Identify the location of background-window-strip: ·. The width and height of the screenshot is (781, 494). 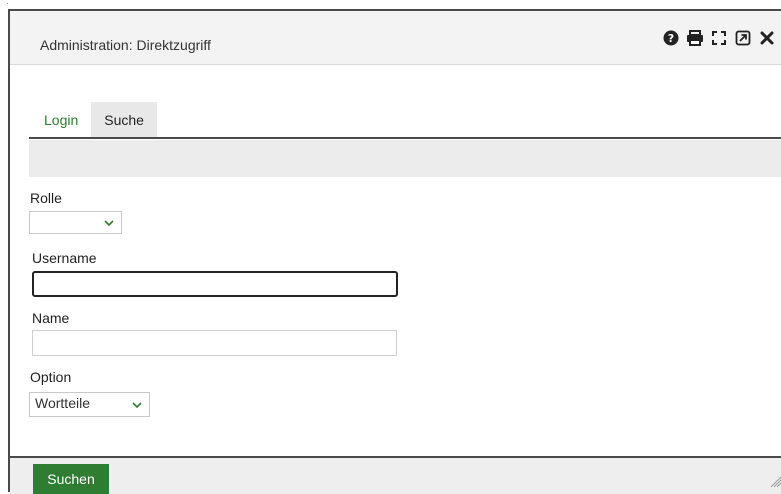
(390, 4).